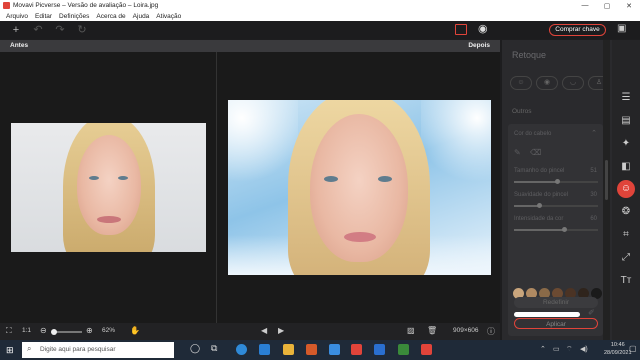  I want to click on notifications-icon: ▢, so click(633, 348).